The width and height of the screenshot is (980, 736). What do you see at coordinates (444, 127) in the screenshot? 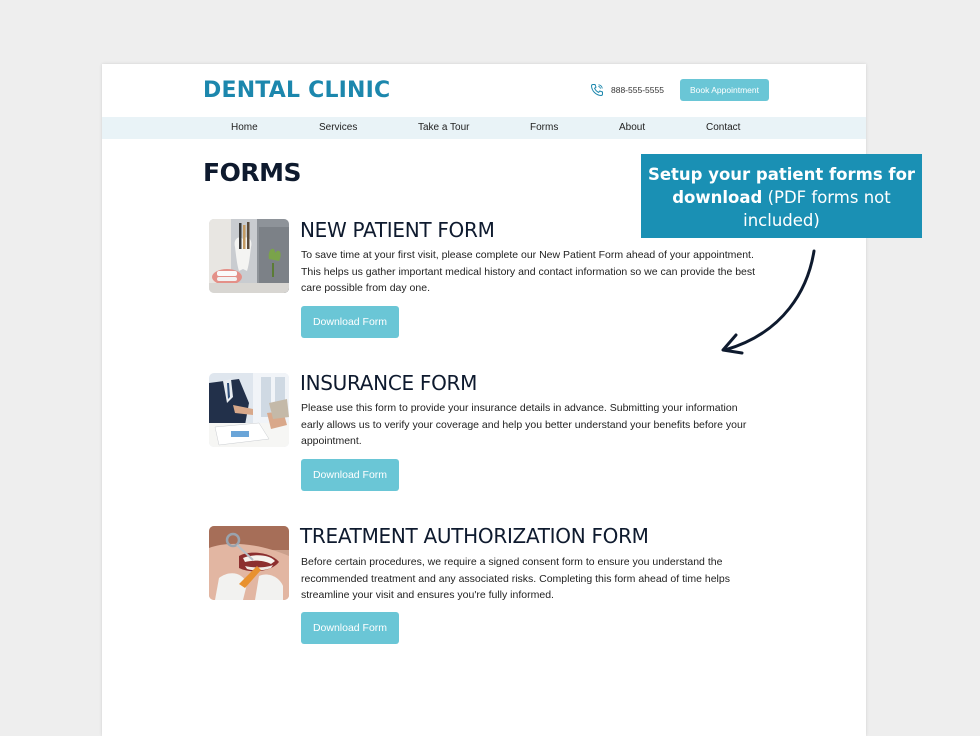
I see `nav-take-a-tour: Take a Tour` at bounding box center [444, 127].